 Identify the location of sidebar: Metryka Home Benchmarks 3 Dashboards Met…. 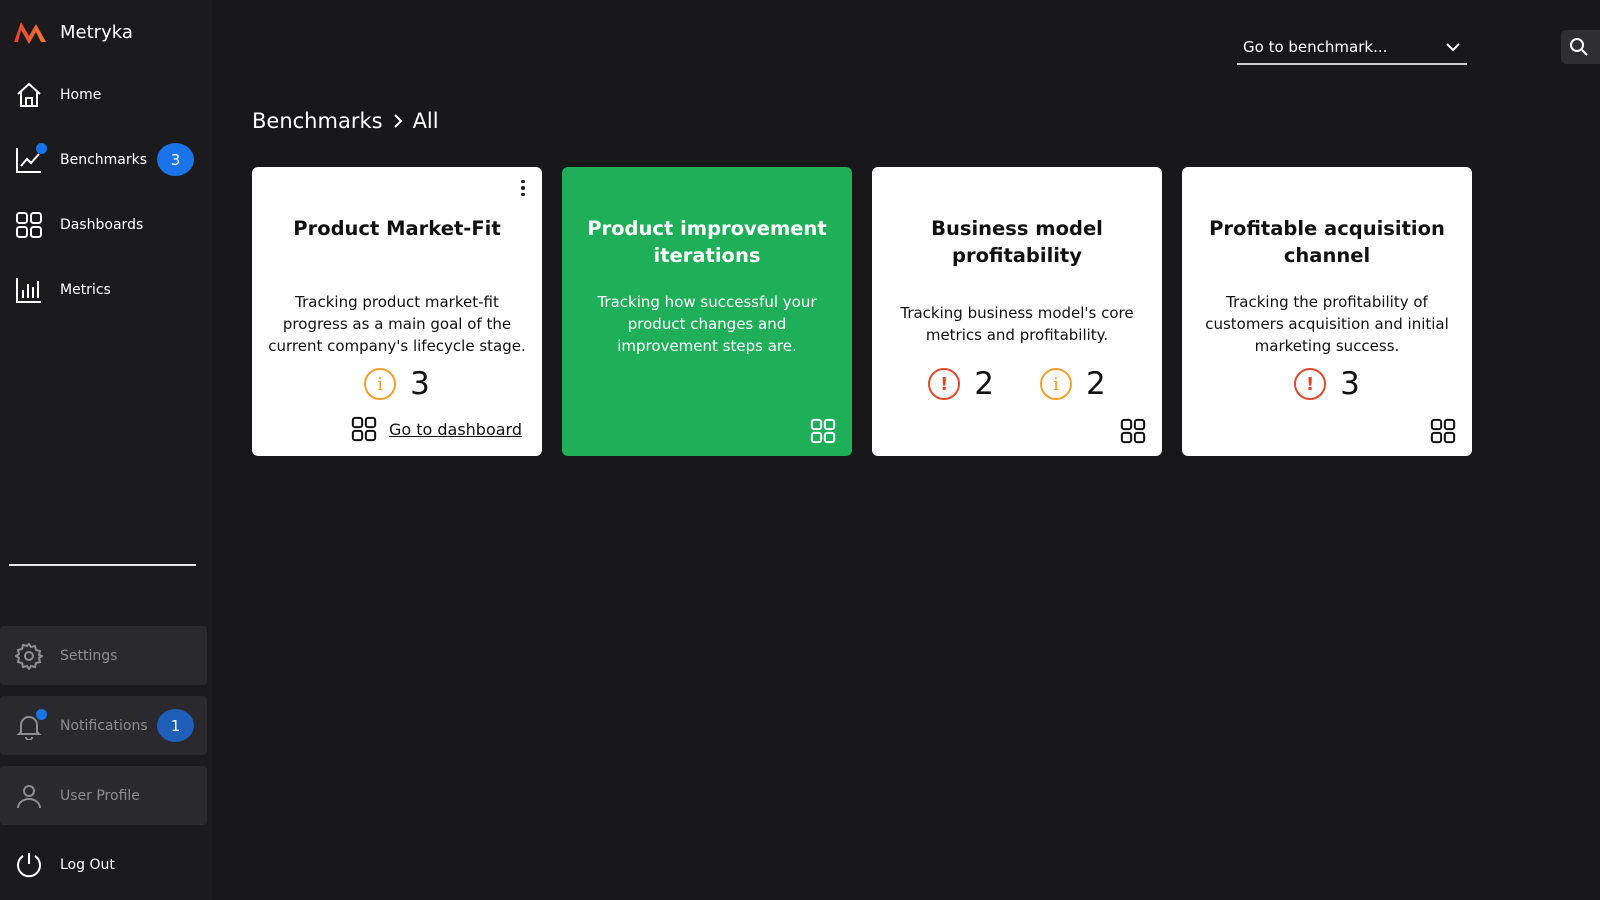
(106, 450).